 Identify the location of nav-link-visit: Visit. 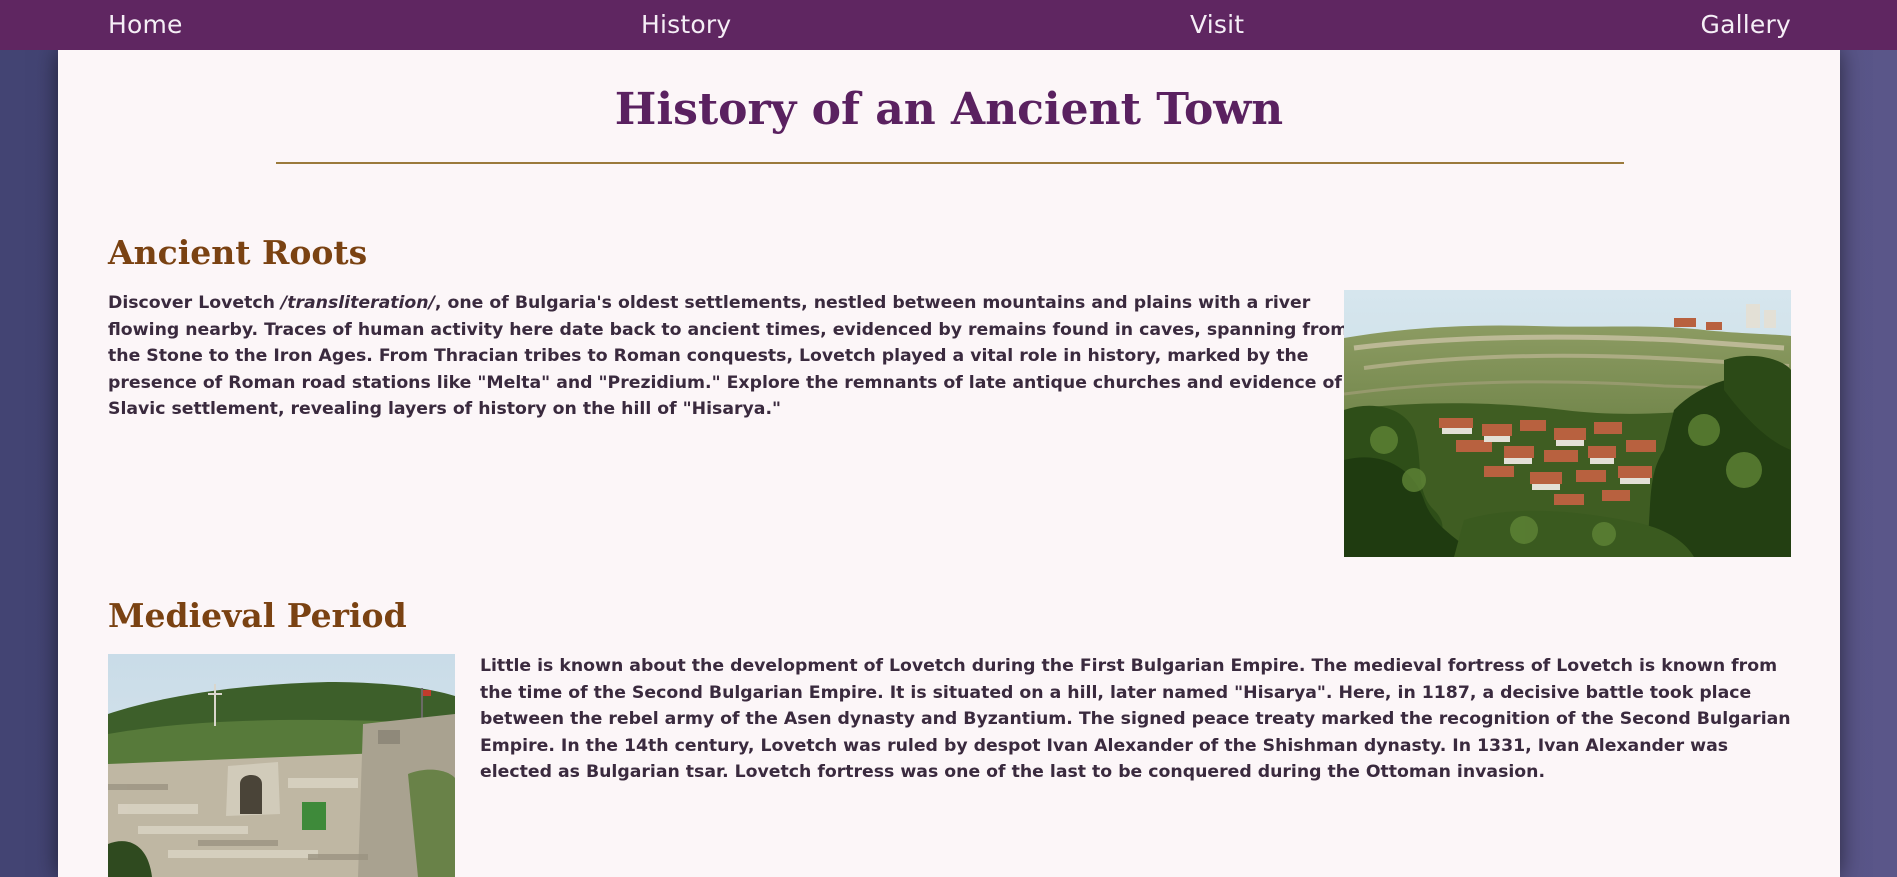
(1217, 25).